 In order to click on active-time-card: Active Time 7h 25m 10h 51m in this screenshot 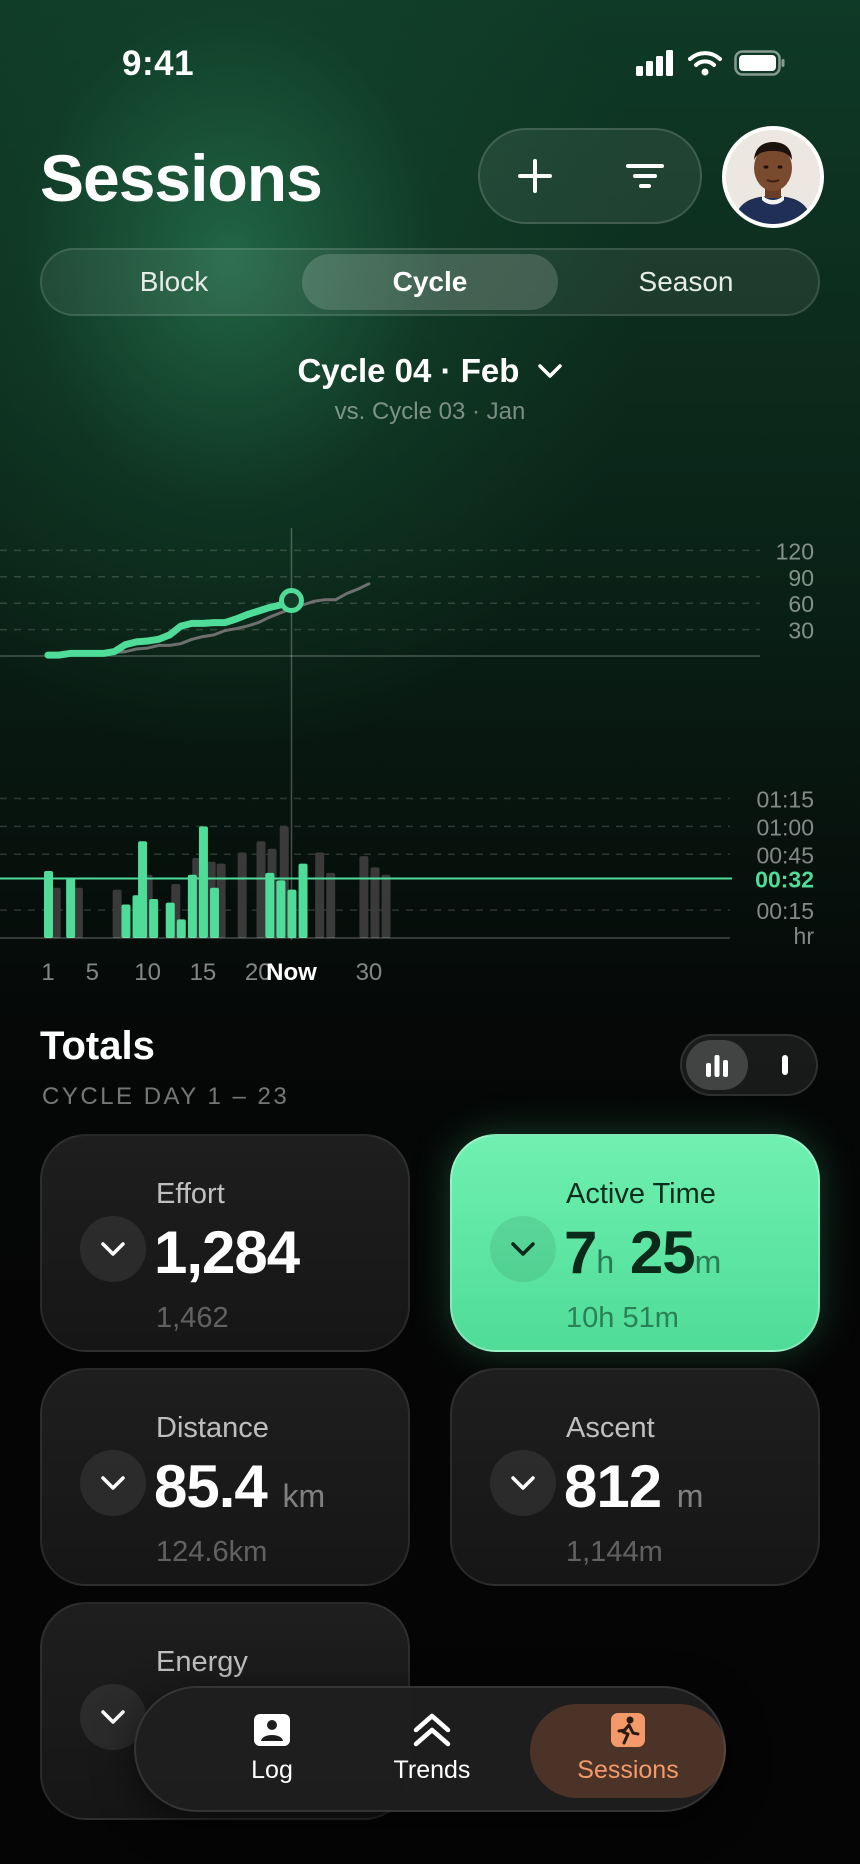, I will do `click(635, 1243)`.